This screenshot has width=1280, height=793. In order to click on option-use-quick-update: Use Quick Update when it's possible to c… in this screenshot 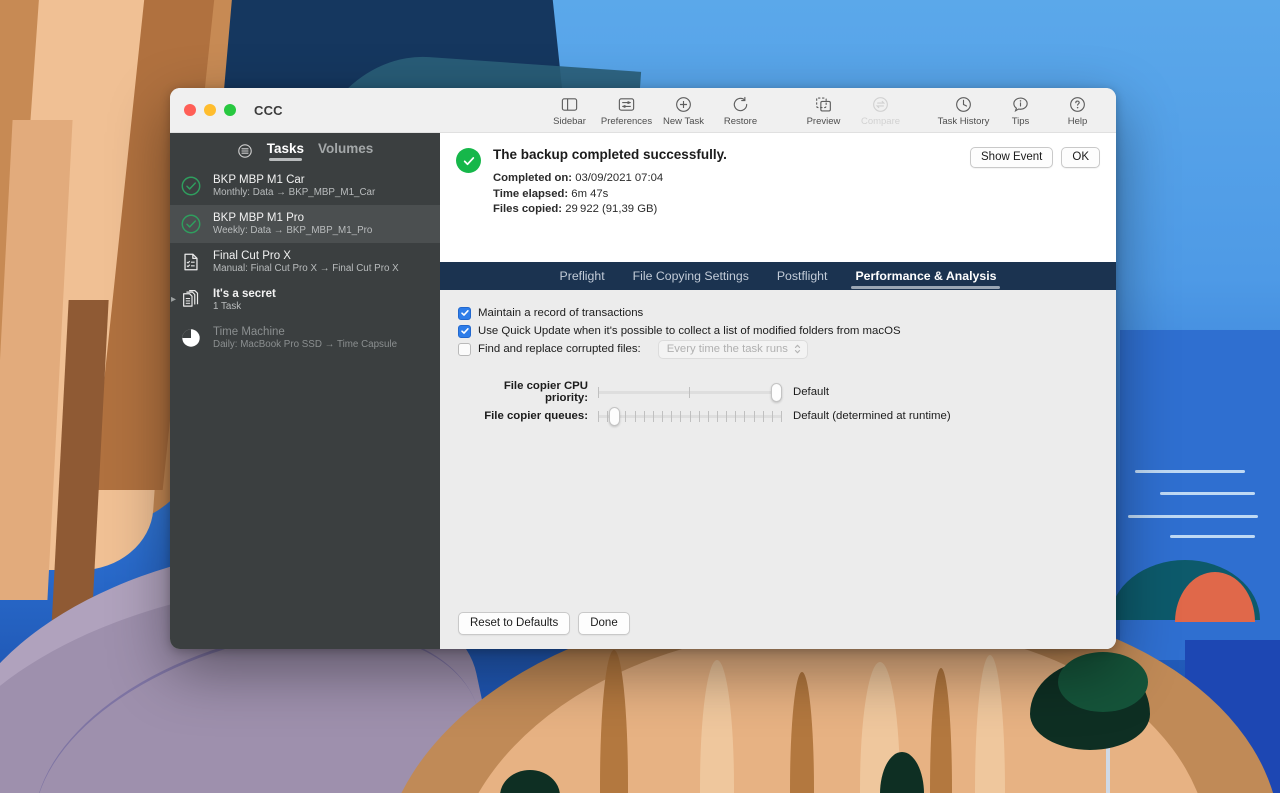, I will do `click(778, 331)`.